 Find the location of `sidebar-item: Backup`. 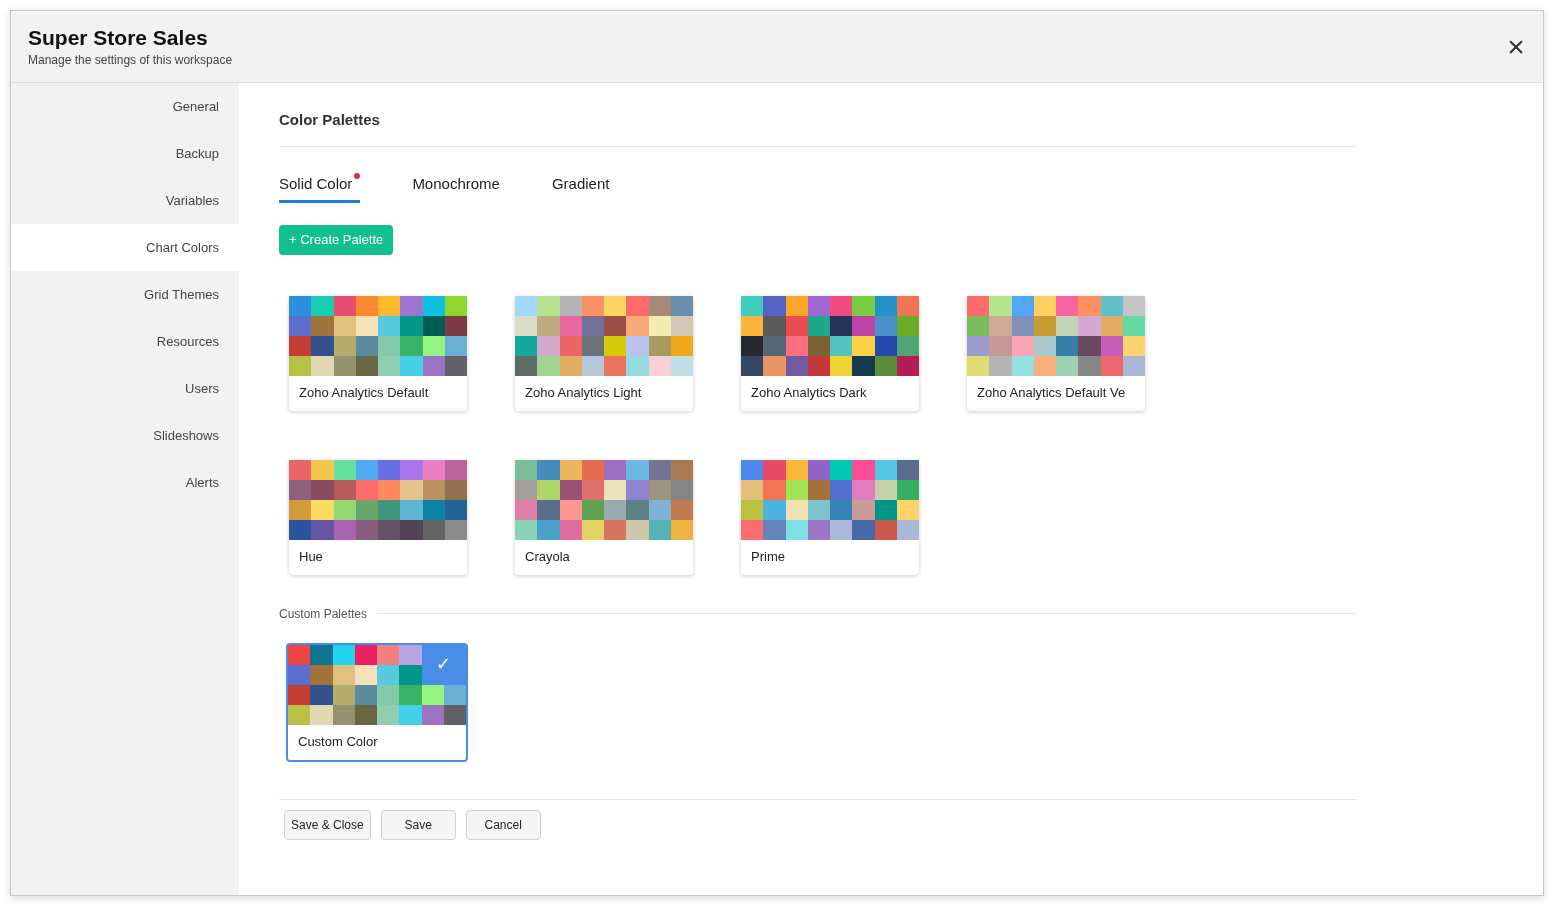

sidebar-item: Backup is located at coordinates (125, 153).